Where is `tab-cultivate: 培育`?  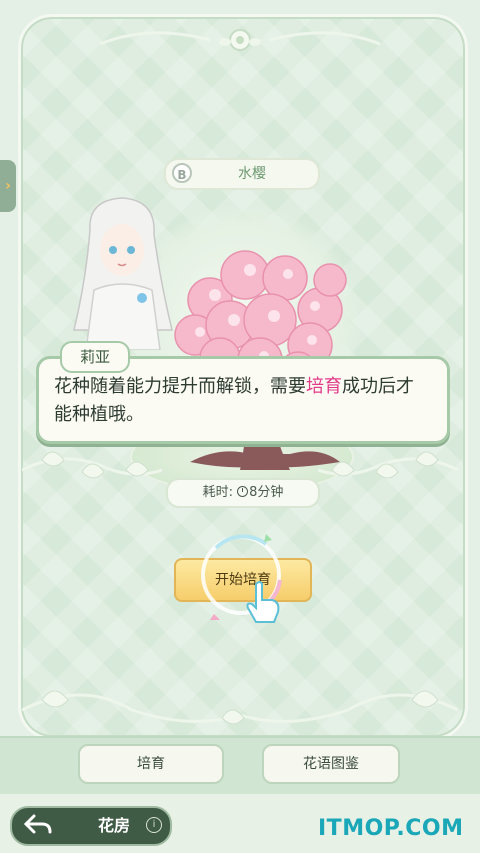
tab-cultivate: 培育 is located at coordinates (151, 764).